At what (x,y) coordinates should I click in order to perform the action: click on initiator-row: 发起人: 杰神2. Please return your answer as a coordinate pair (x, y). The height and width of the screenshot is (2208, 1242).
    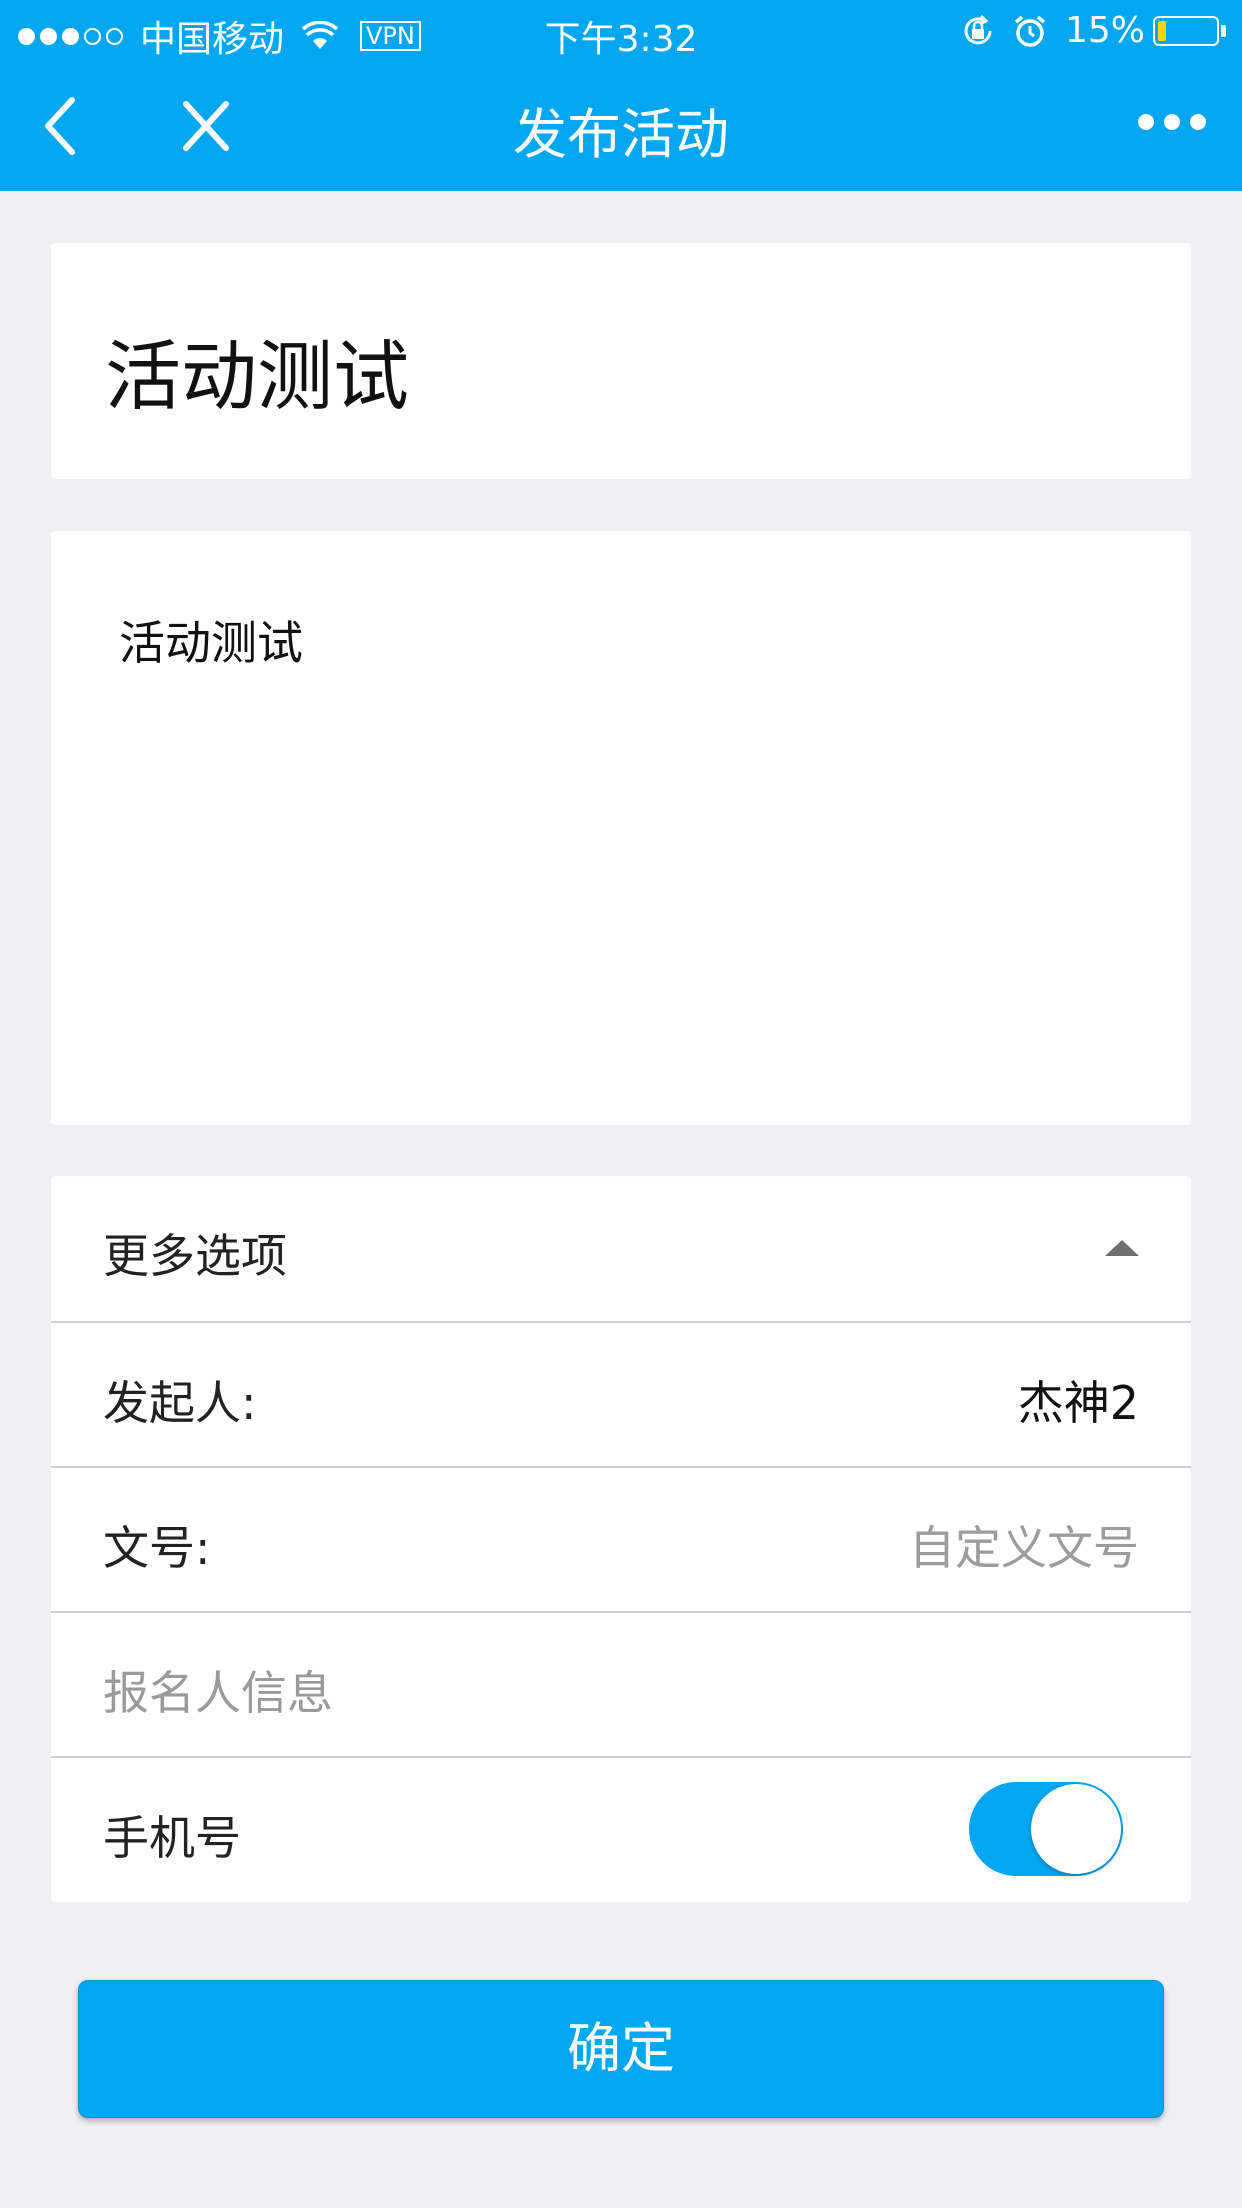
    Looking at the image, I should click on (621, 1393).